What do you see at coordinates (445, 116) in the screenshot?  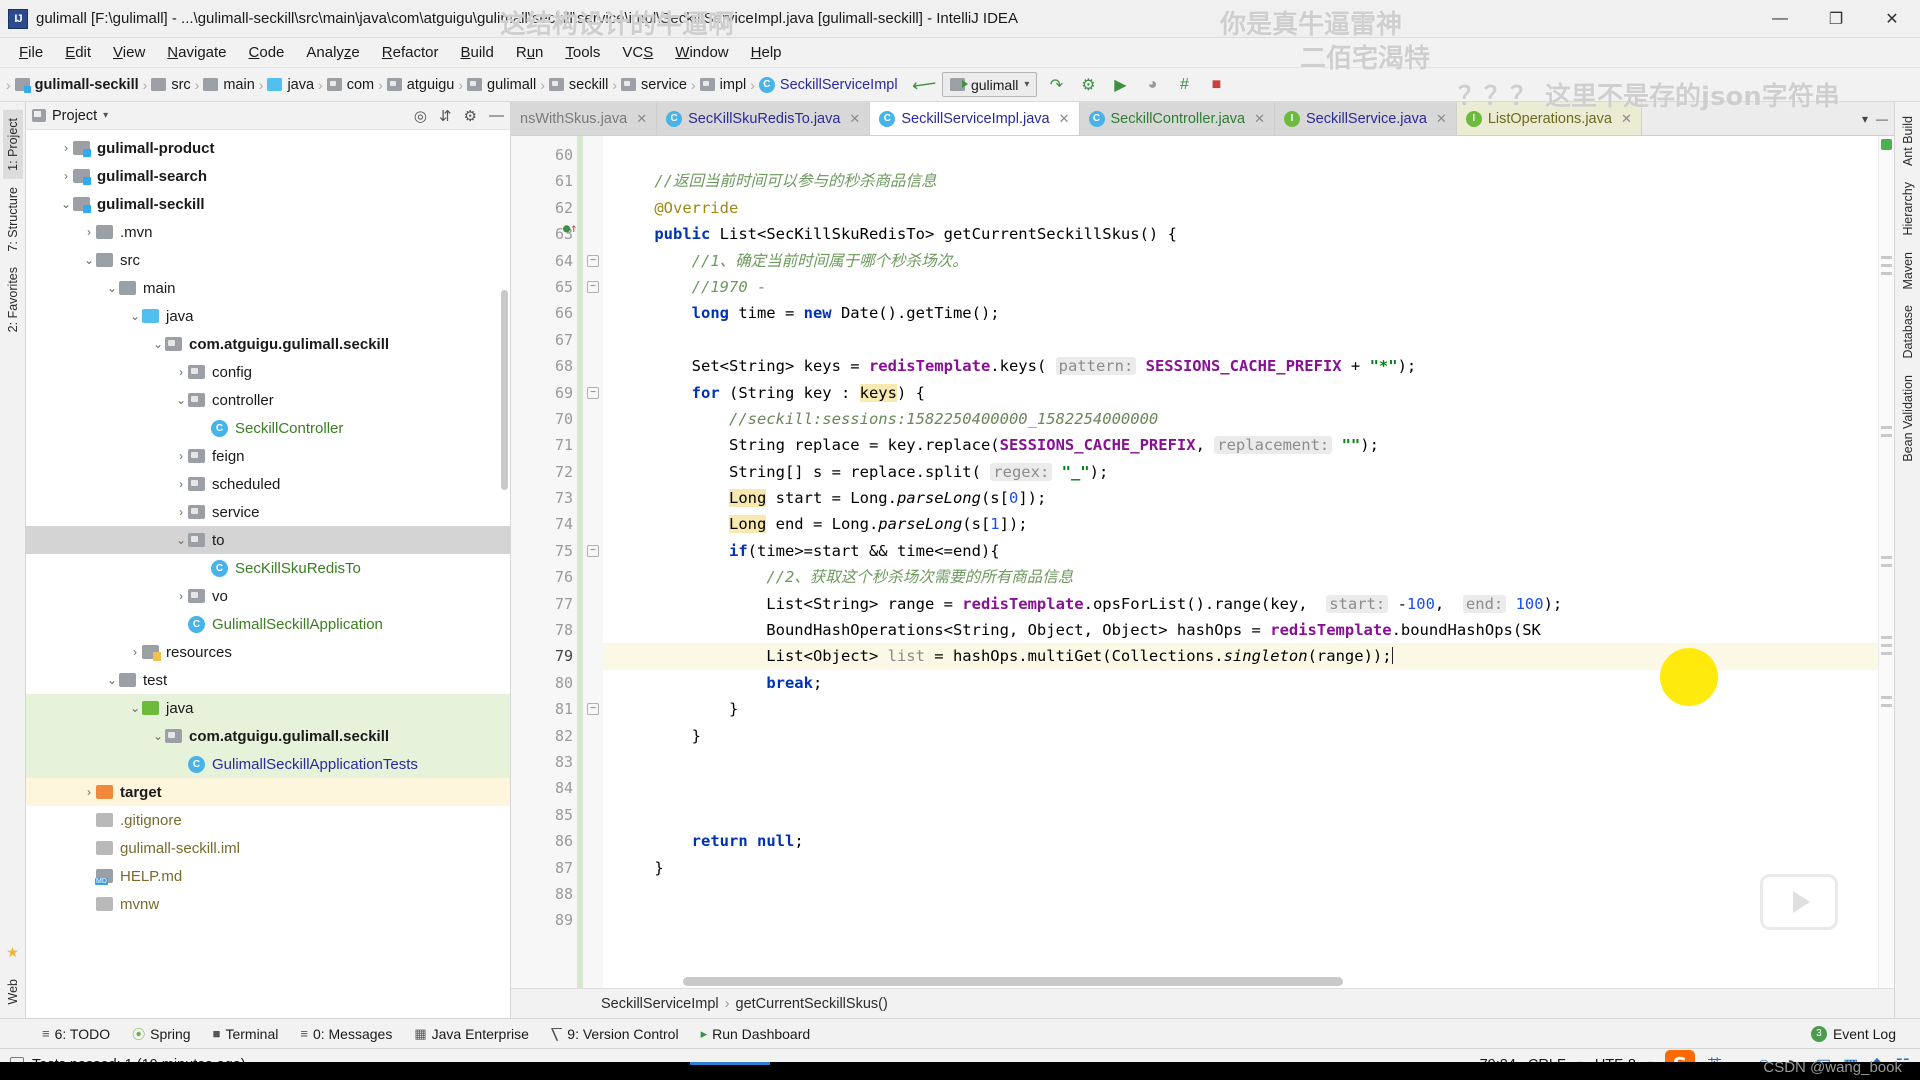 I see `collapse-all-icon: ⇵` at bounding box center [445, 116].